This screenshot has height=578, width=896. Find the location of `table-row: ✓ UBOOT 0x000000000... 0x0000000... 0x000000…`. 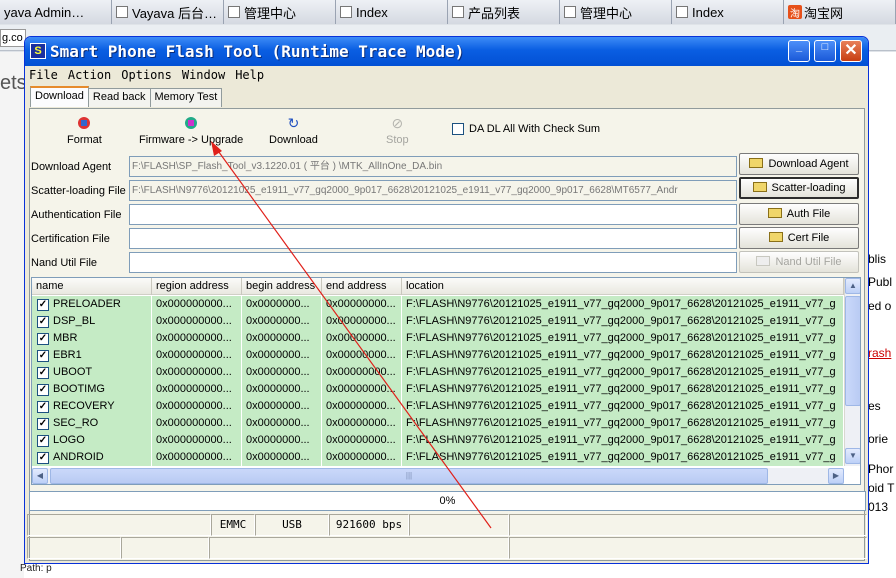

table-row: ✓ UBOOT 0x000000000... 0x0000000... 0x000000… is located at coordinates (438, 372).